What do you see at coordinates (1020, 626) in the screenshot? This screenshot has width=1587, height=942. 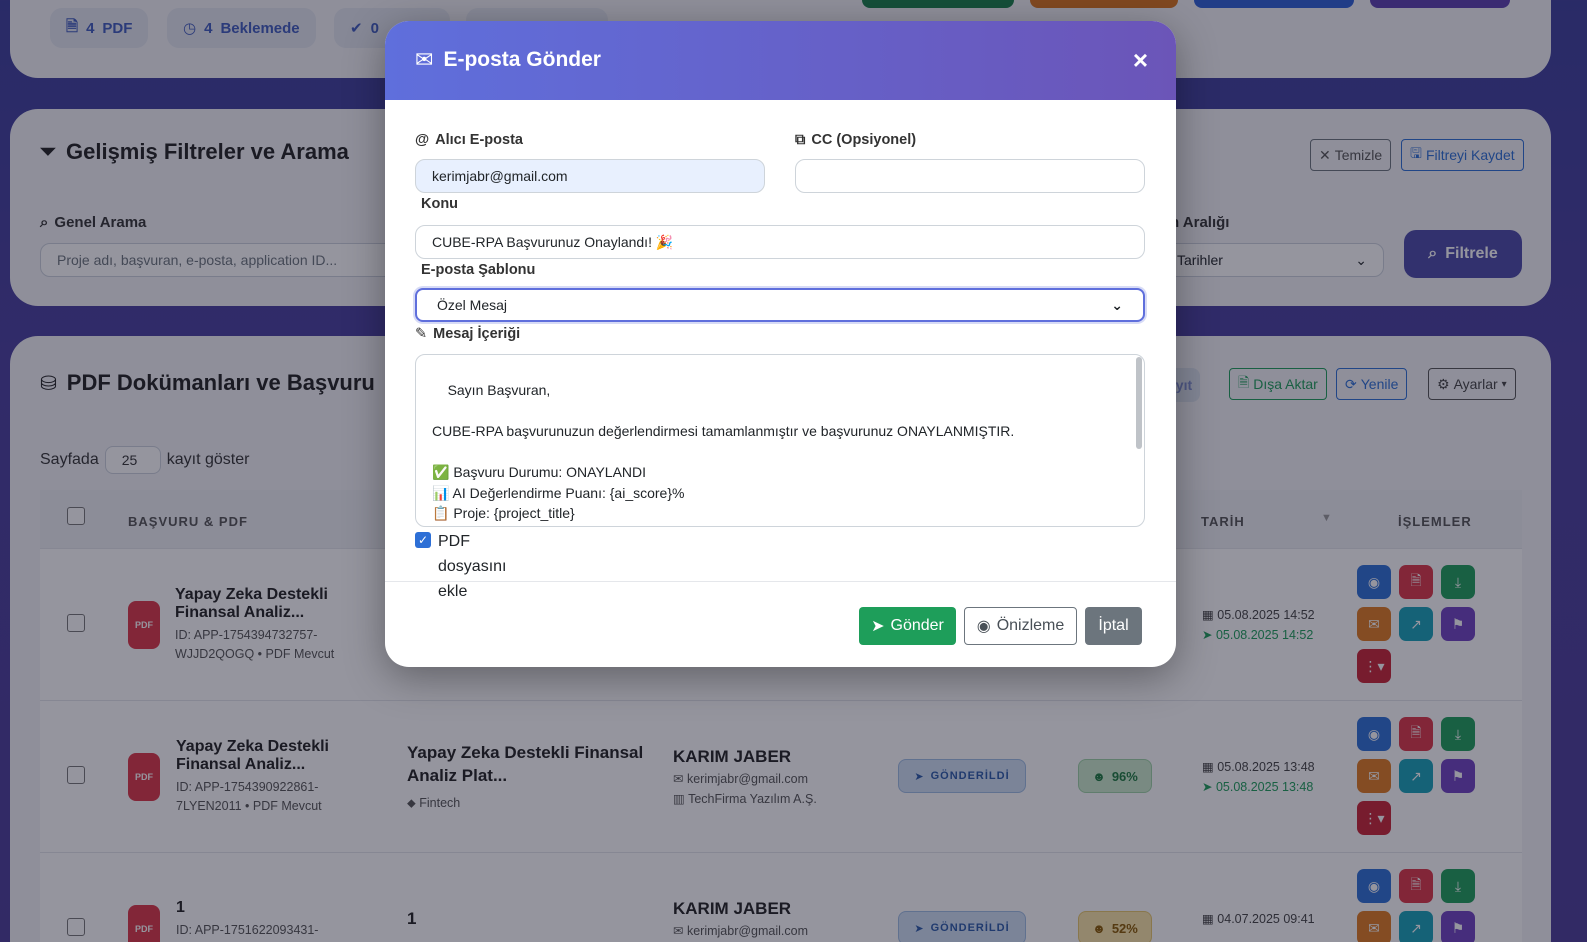 I see `preview-button: ◉ Önizleme` at bounding box center [1020, 626].